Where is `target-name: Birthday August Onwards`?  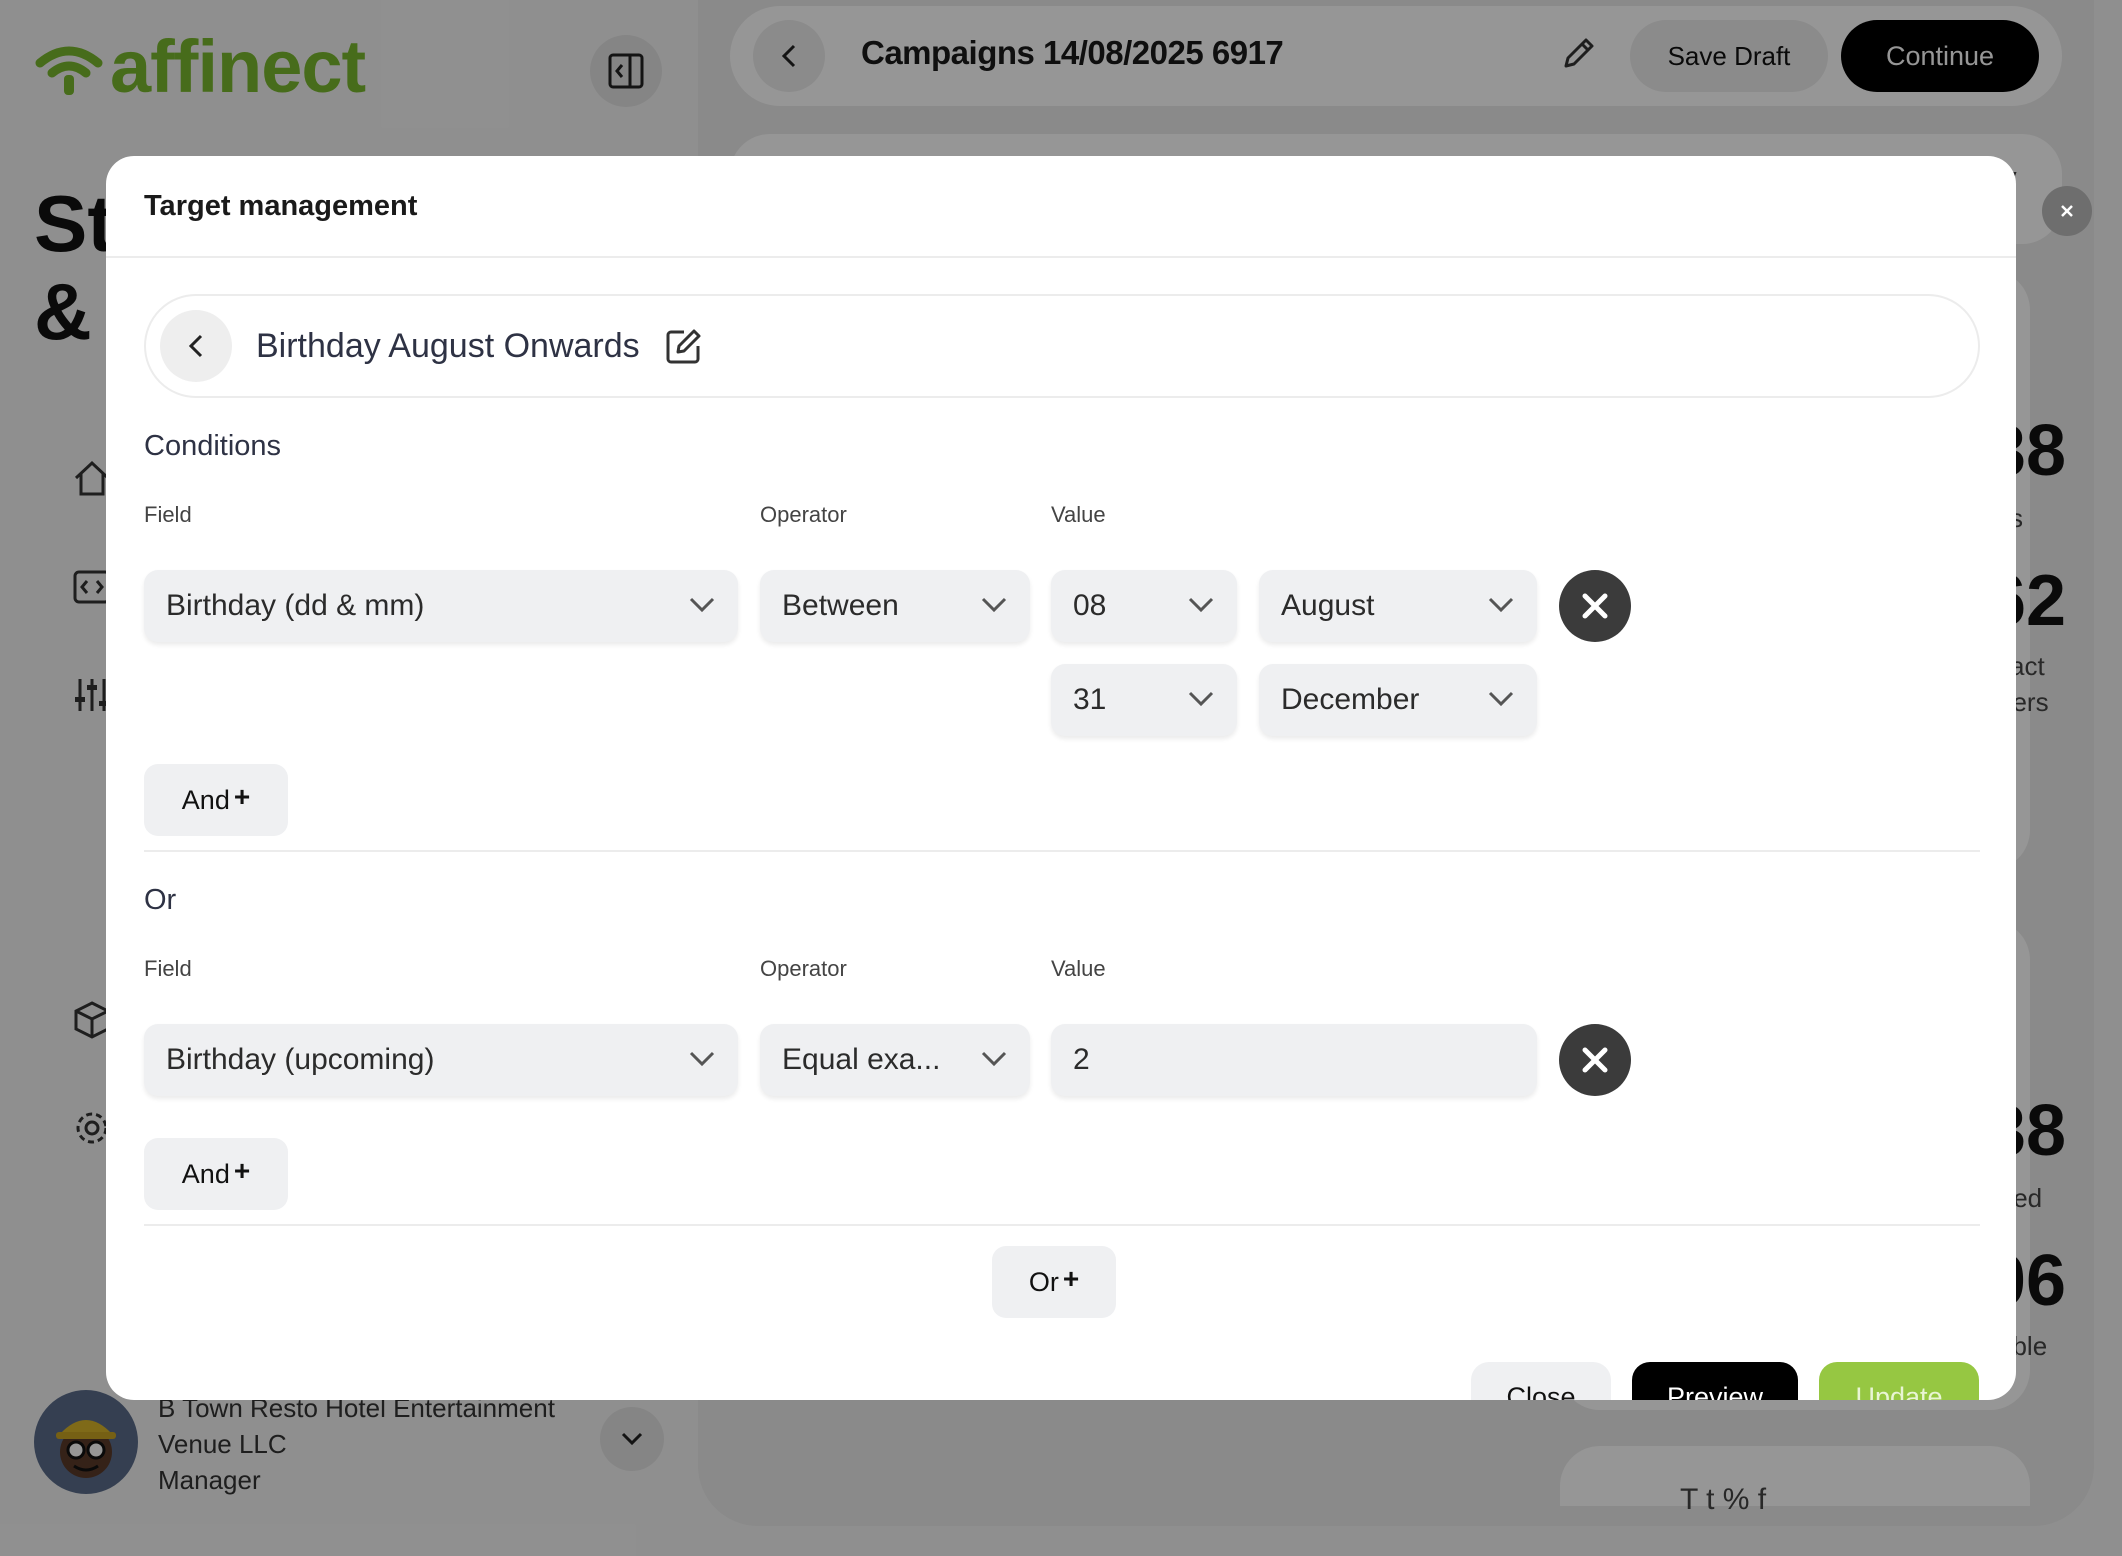 target-name: Birthday August Onwards is located at coordinates (448, 345).